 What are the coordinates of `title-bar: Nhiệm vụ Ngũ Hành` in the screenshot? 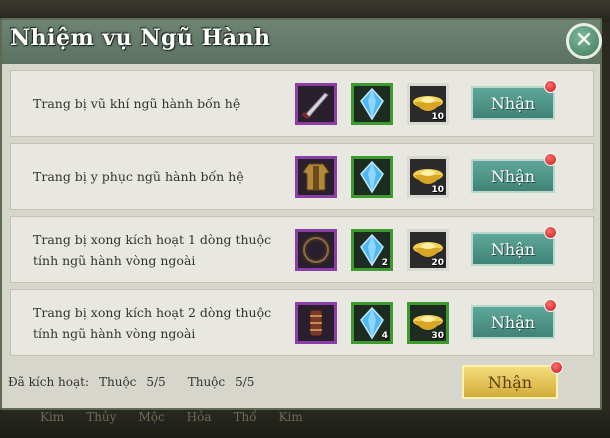 It's located at (301, 42).